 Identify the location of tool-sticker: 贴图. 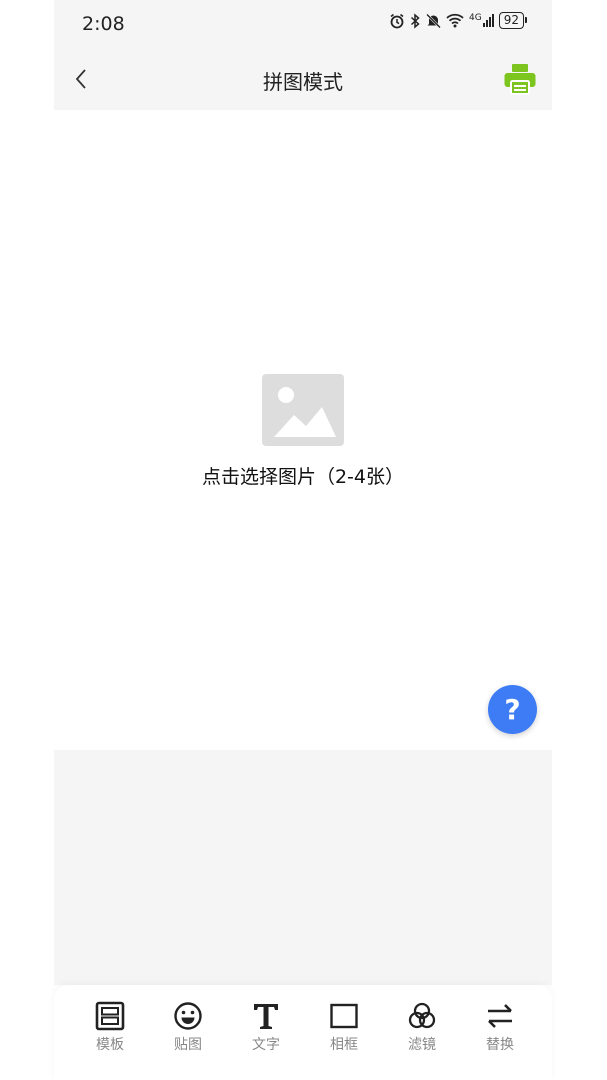
(188, 1027).